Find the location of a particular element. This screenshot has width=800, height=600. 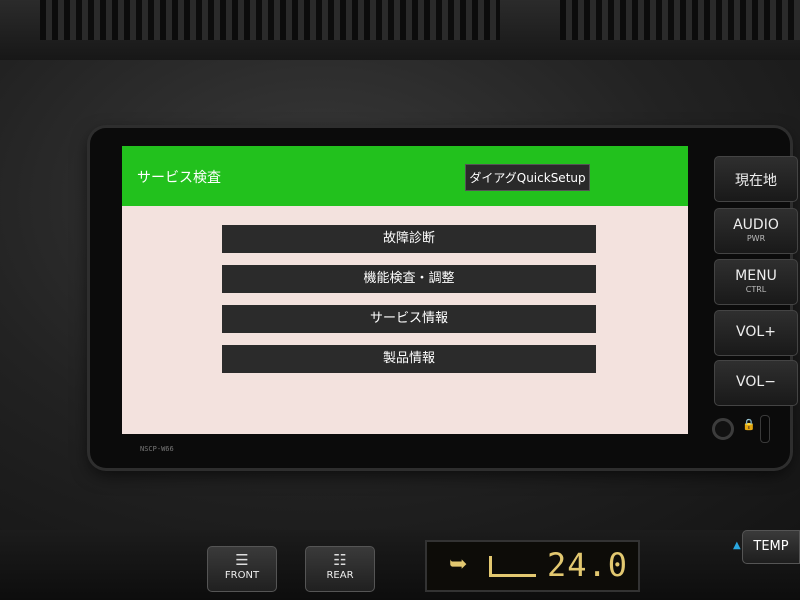

page-title: サービス検査 is located at coordinates (179, 178).